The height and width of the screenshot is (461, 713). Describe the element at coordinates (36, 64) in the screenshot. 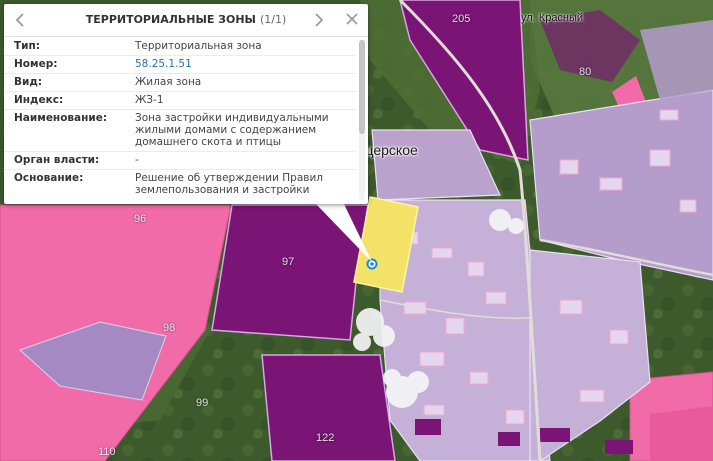

I see `attribute-key: Номер:` at that location.